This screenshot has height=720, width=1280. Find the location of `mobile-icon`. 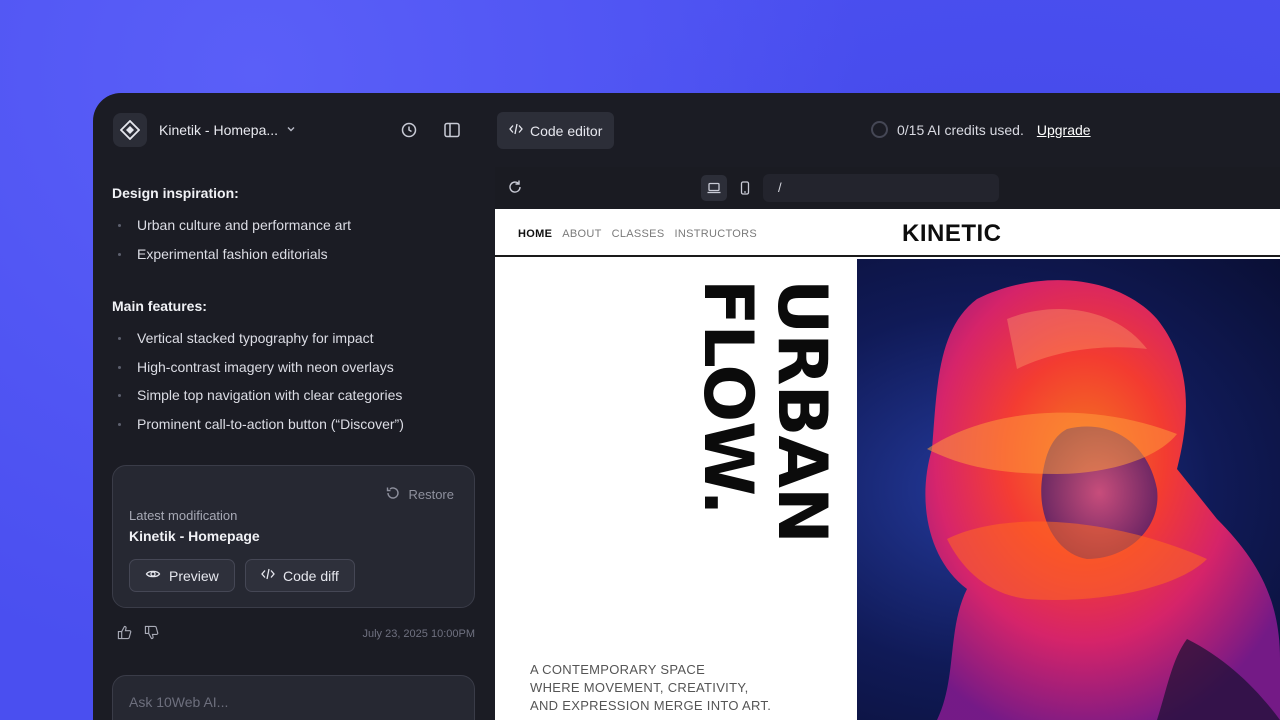

mobile-icon is located at coordinates (745, 188).